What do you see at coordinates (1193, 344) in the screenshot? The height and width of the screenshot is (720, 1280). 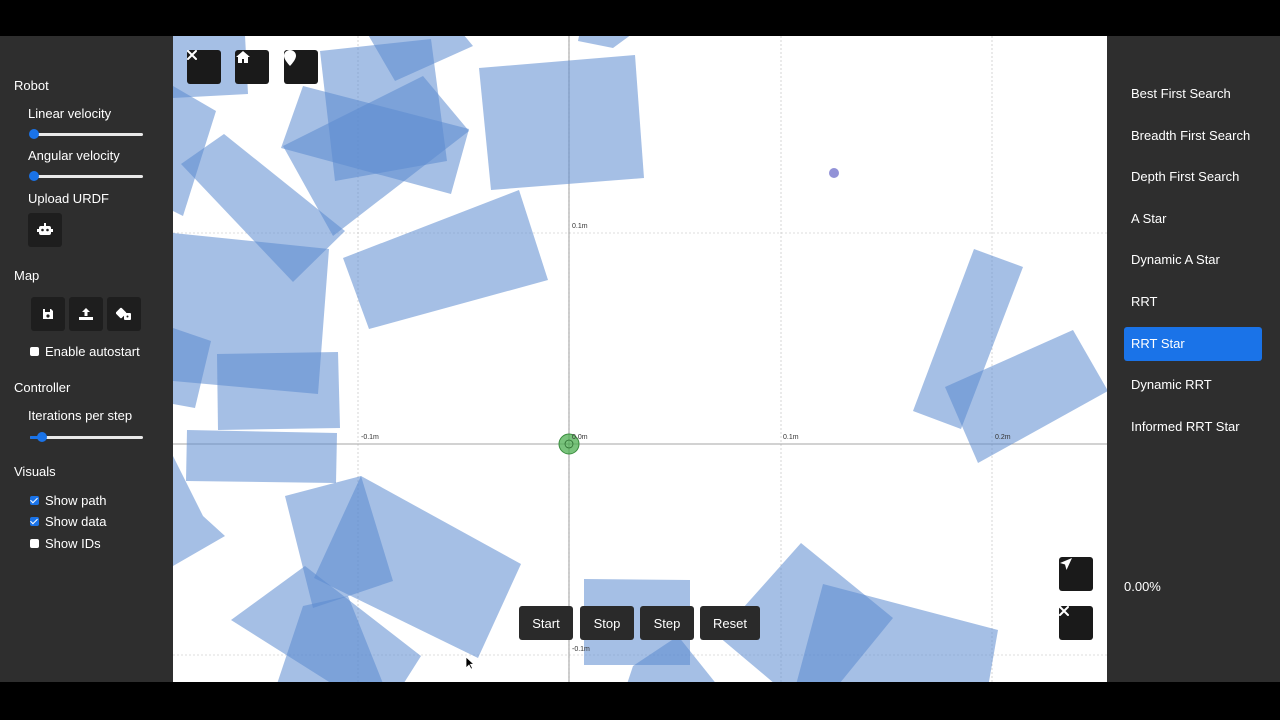 I see `algo-rrt-star: RRT Star` at bounding box center [1193, 344].